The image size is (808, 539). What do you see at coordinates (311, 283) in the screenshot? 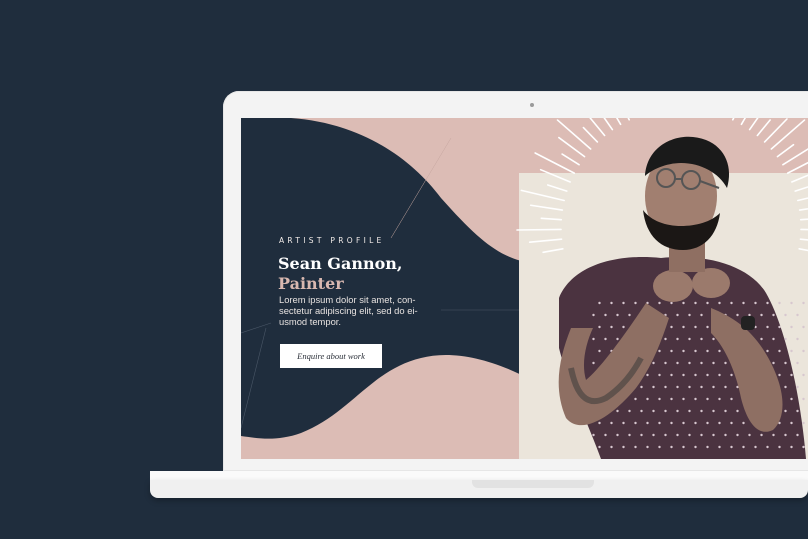
I see `artist-role: Painter` at bounding box center [311, 283].